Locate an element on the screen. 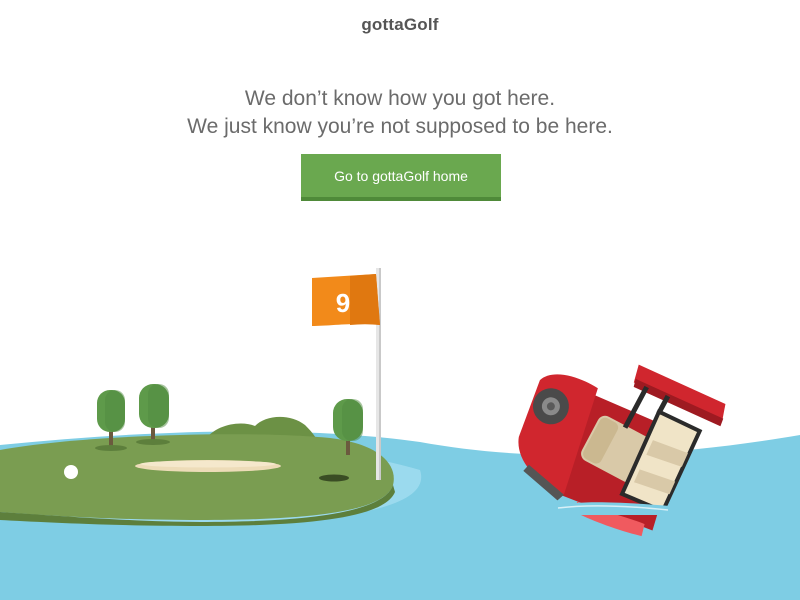 Image resolution: width=800 pixels, height=600 pixels. go-home-button: Go to gottaGolf home is located at coordinates (401, 177).